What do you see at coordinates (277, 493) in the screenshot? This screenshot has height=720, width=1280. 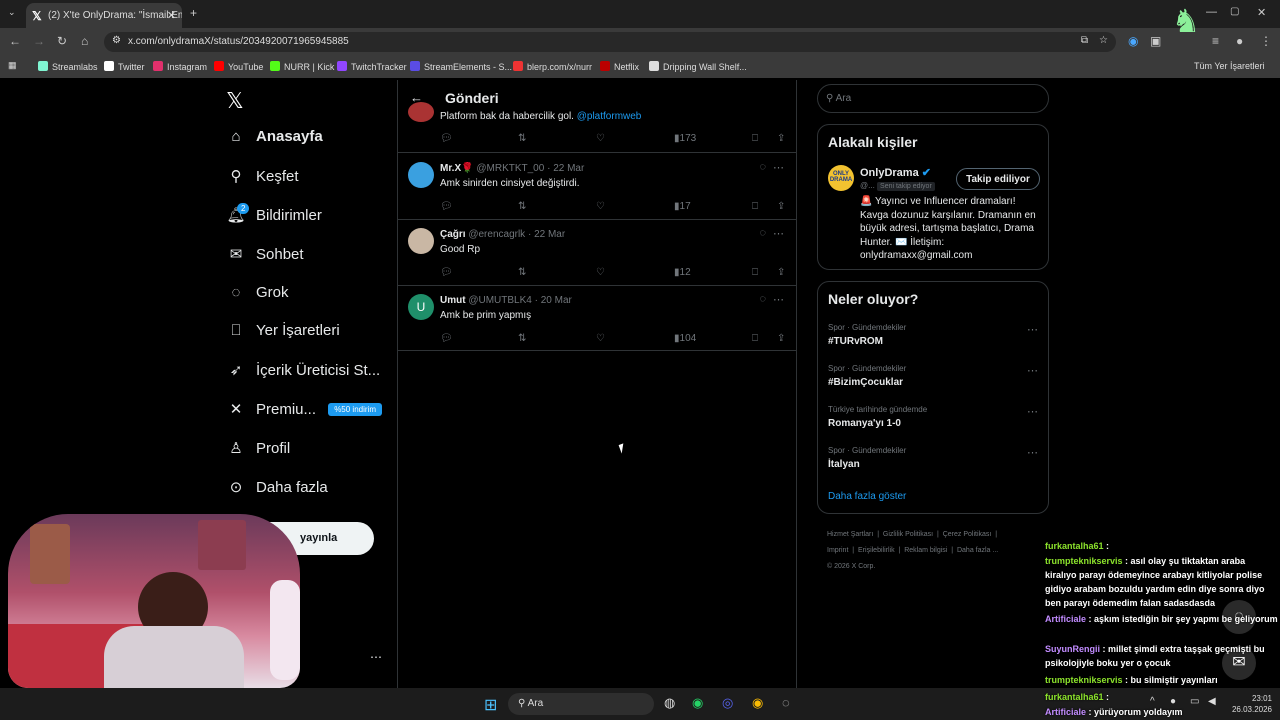 I see `nav-more: ⊙ Daha fazla` at bounding box center [277, 493].